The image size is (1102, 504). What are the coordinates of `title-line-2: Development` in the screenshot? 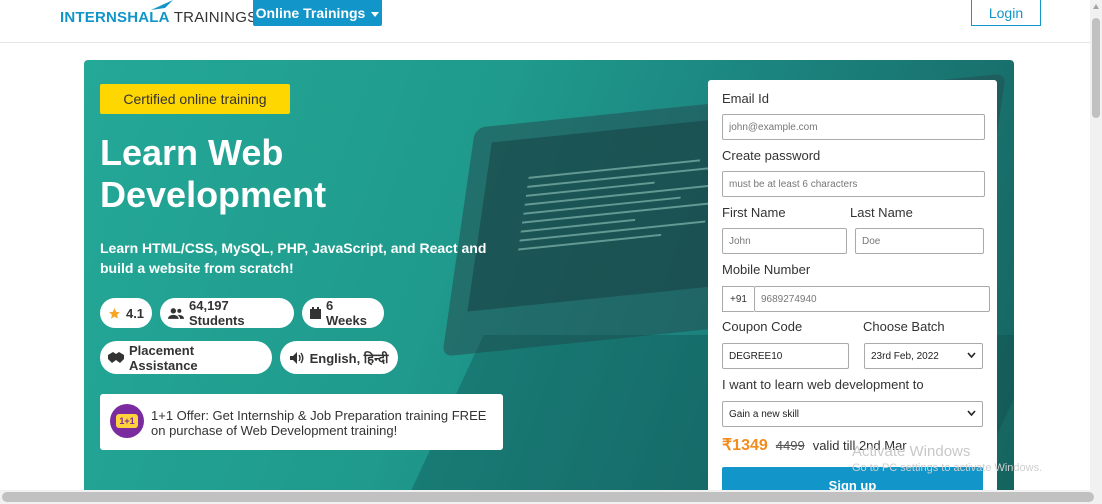 It's located at (213, 194).